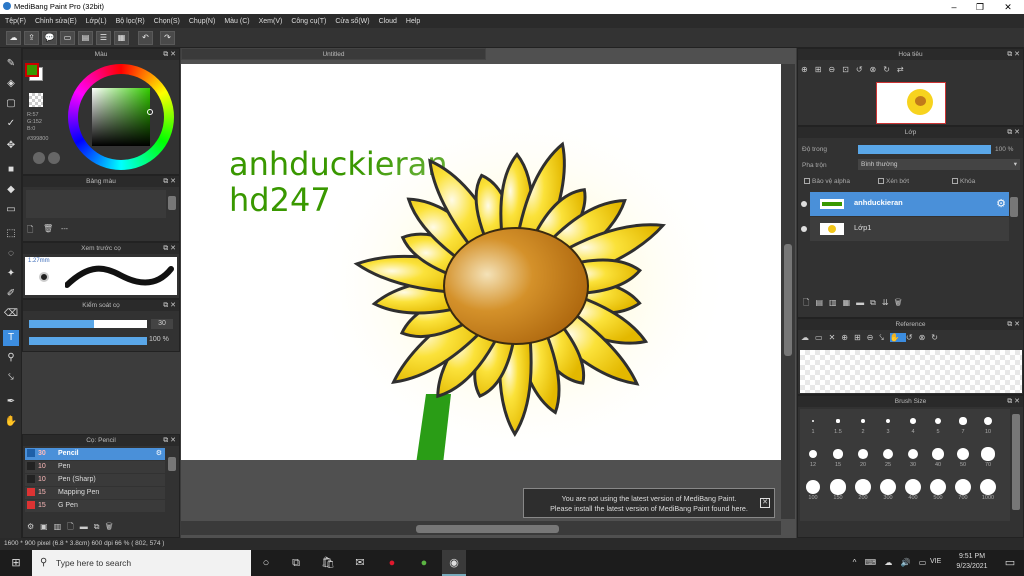 The image size is (1024, 576). Describe the element at coordinates (11, 358) in the screenshot. I see `operation-icon: ⚲` at that location.